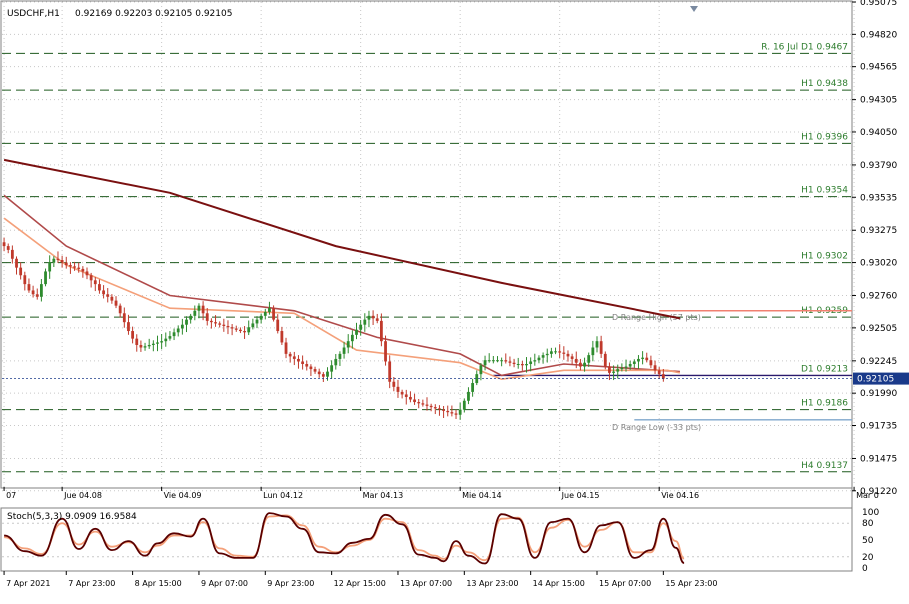  I want to click on price-tick-label: 0.94305, so click(878, 101).